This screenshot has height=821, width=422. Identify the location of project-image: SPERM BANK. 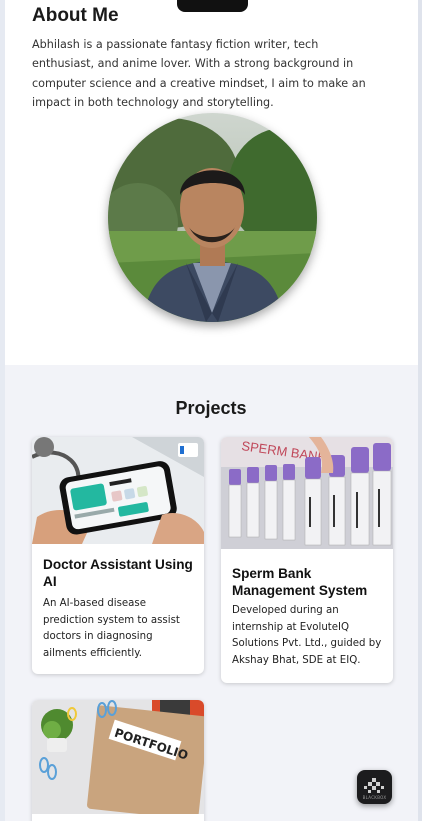
(307, 493).